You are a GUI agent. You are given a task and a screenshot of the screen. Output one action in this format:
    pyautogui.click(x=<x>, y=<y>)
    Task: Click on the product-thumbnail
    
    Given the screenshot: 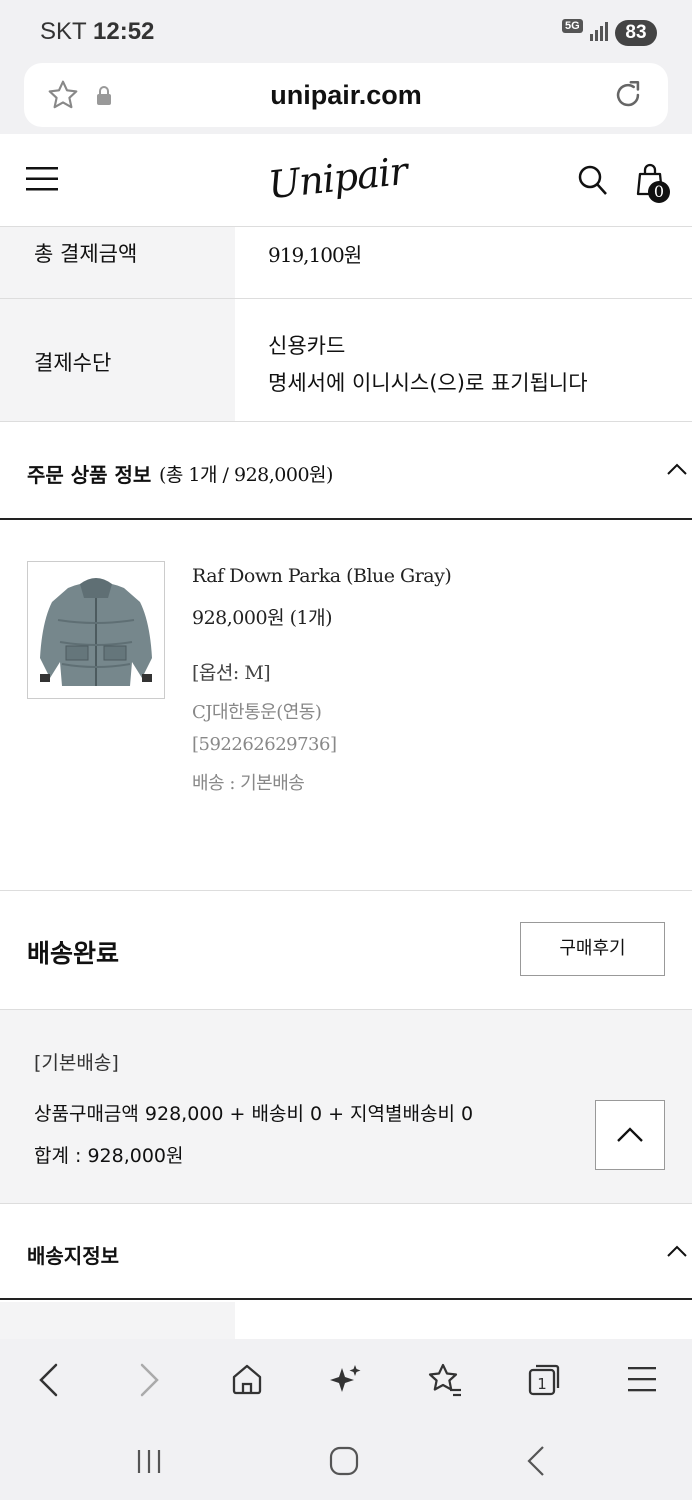 What is the action you would take?
    pyautogui.click(x=96, y=630)
    